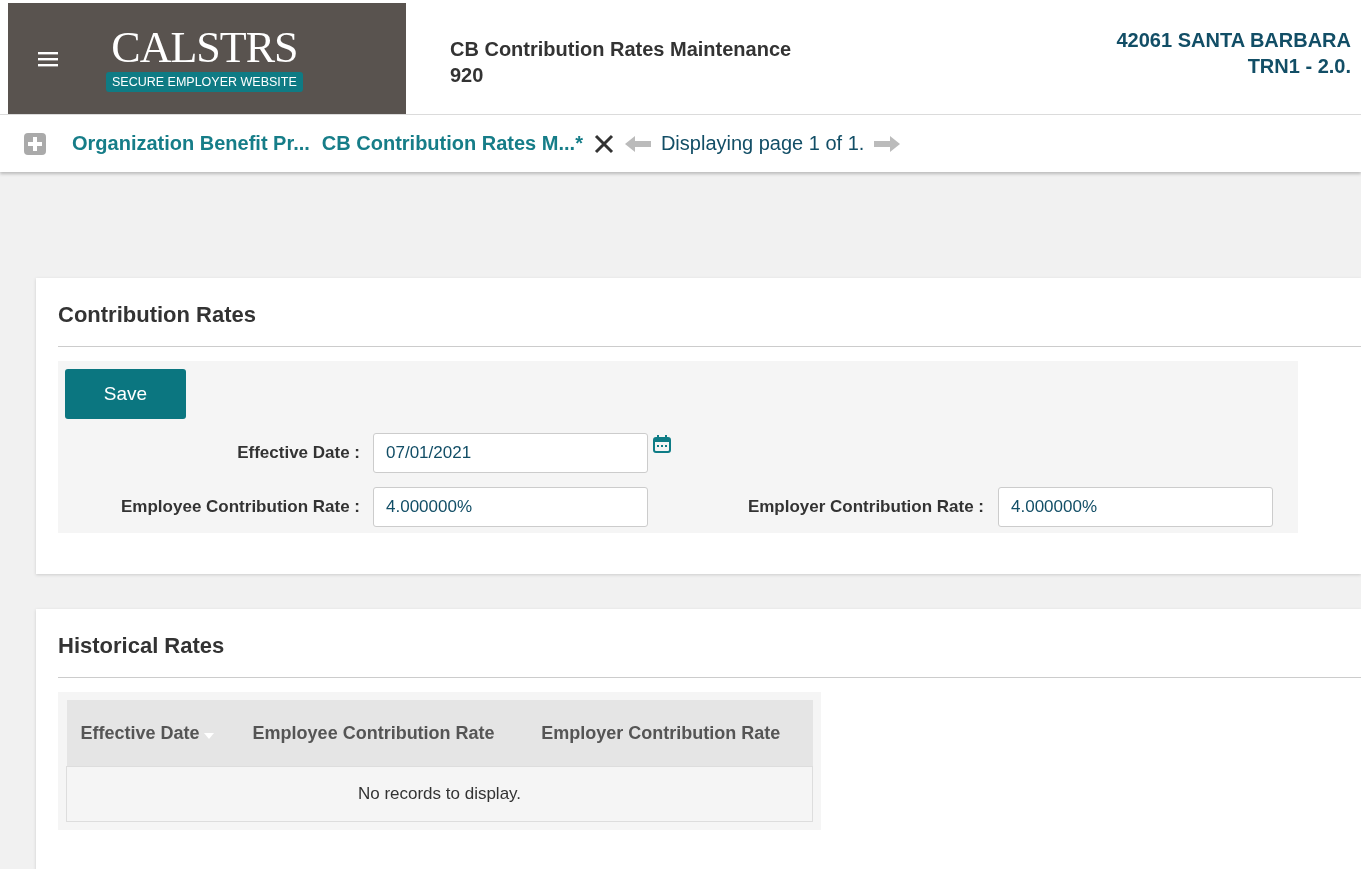 This screenshot has width=1361, height=869. I want to click on logo-tagline: SECURE EMPLOYER WEBSITE, so click(204, 81).